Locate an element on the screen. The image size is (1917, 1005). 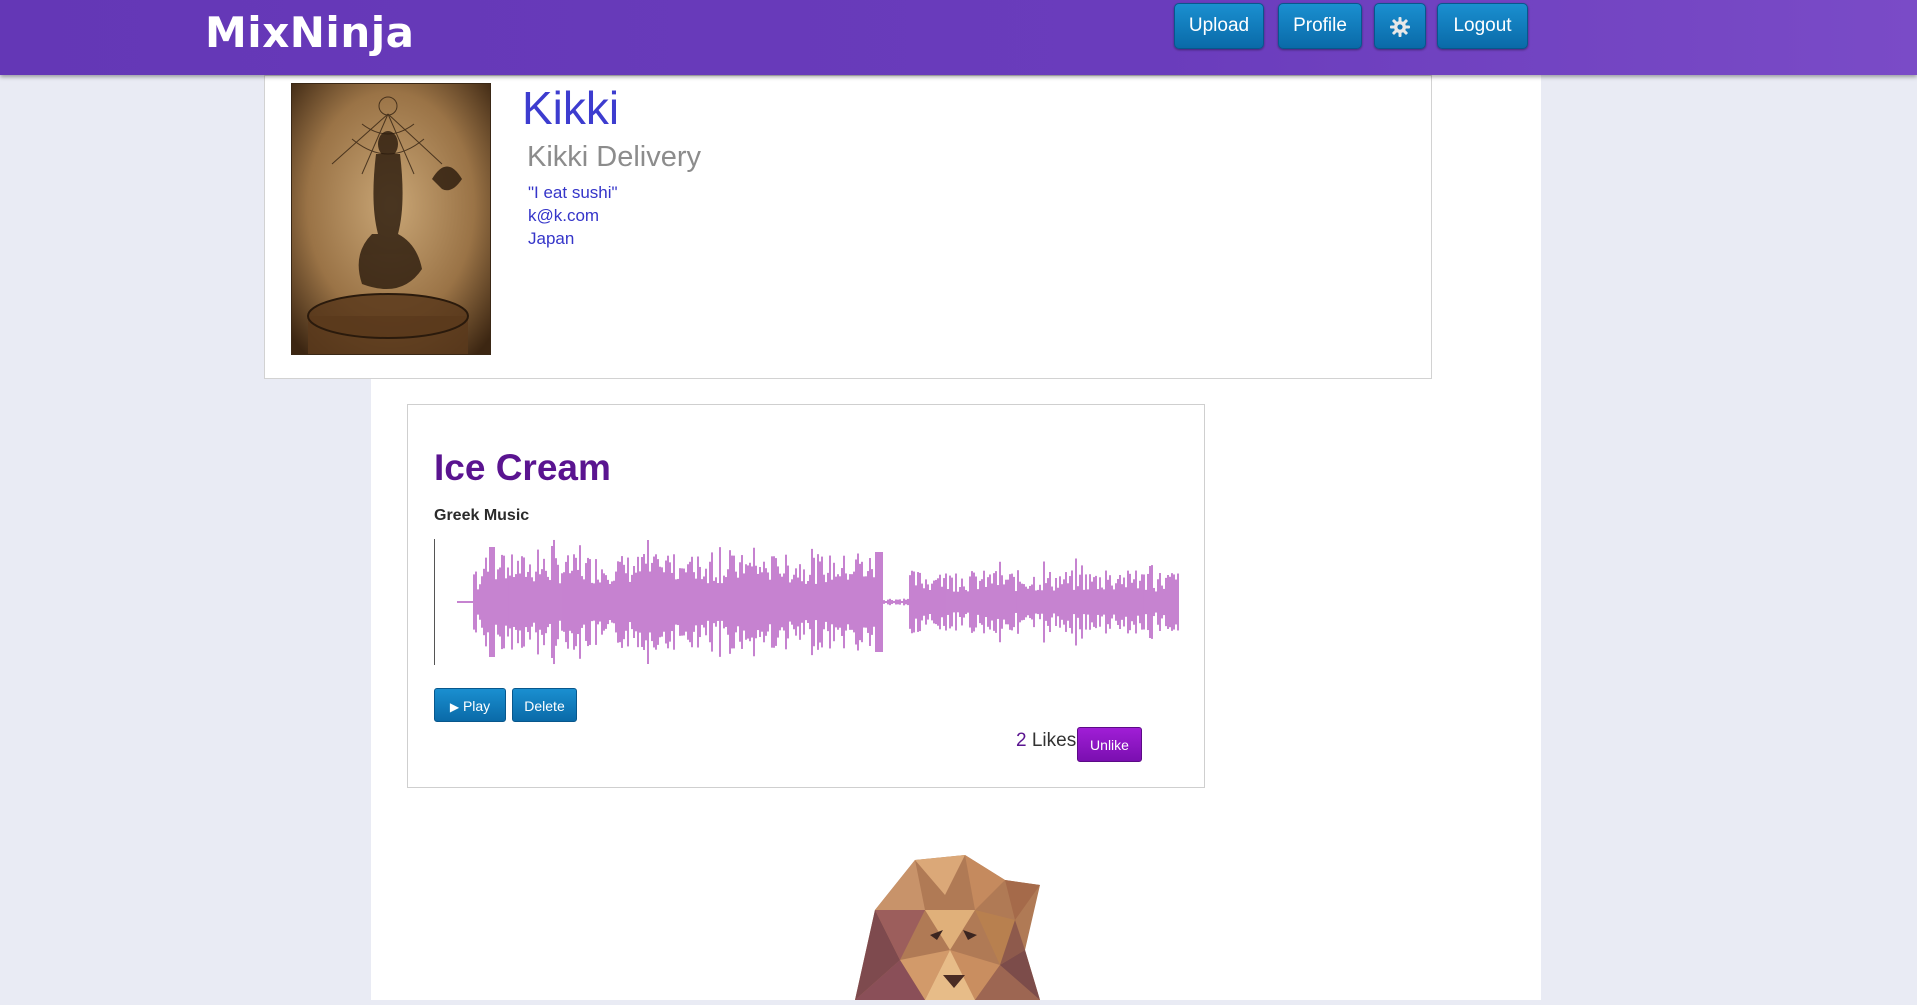
track-title: Ice Cream is located at coordinates (522, 468).